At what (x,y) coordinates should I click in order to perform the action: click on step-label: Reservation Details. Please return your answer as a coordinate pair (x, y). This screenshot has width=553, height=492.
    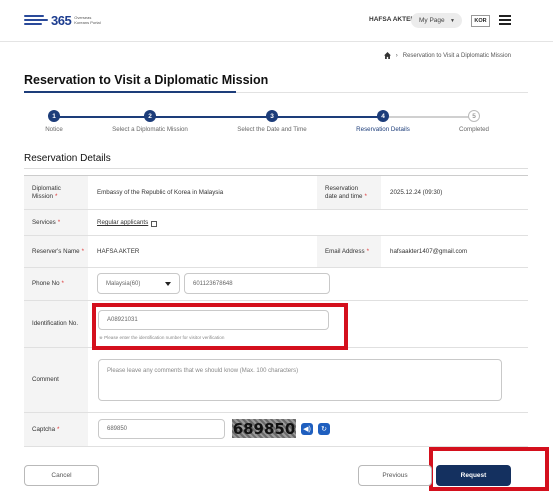
    Looking at the image, I should click on (383, 129).